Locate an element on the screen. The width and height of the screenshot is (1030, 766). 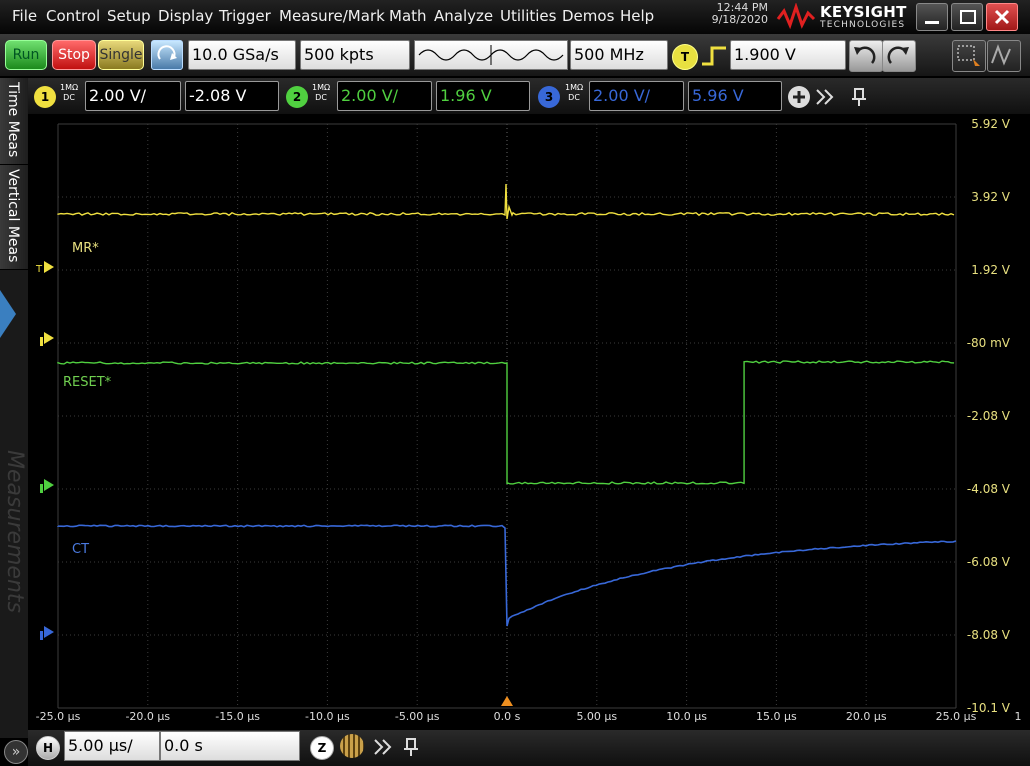
menu-control: Control is located at coordinates (73, 16).